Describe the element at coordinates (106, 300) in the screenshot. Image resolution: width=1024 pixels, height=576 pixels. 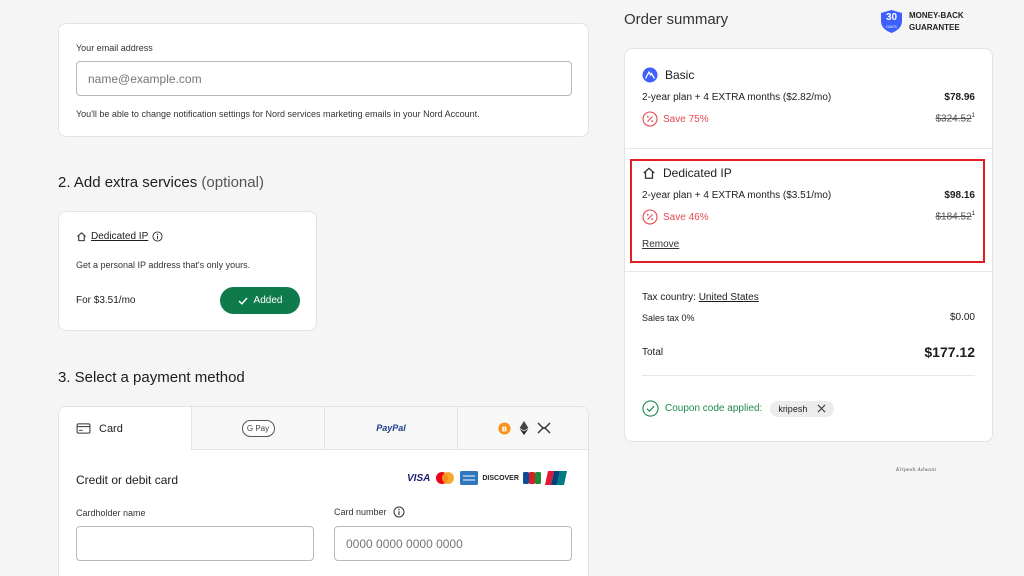
I see `service-price: For $3.51/mo` at that location.